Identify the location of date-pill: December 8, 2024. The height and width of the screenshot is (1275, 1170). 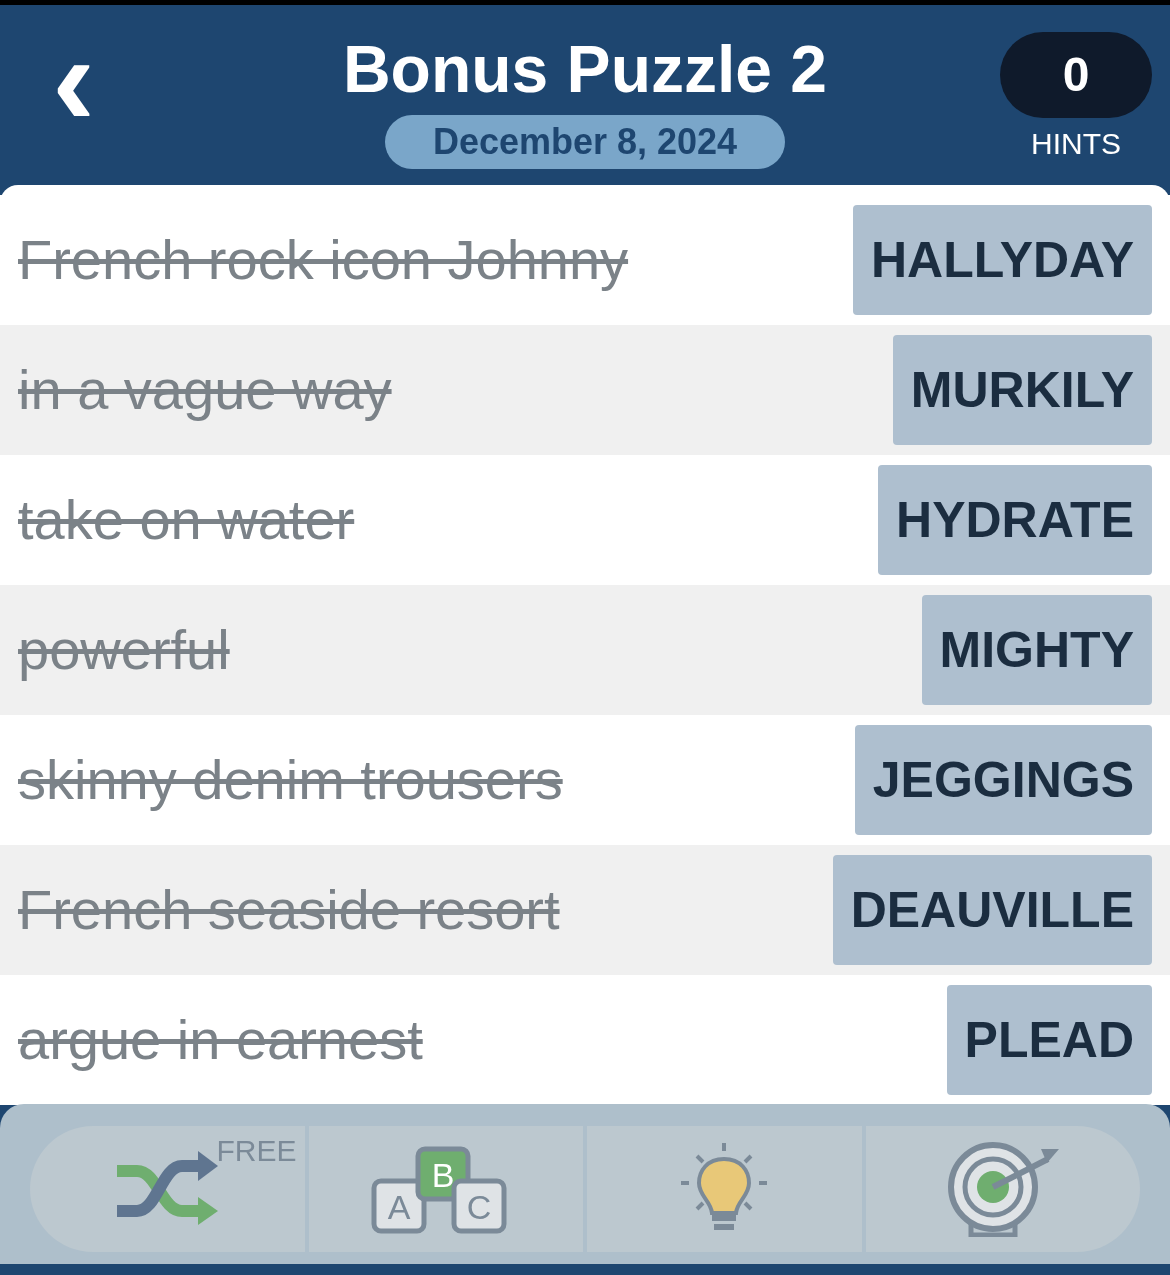
(585, 142).